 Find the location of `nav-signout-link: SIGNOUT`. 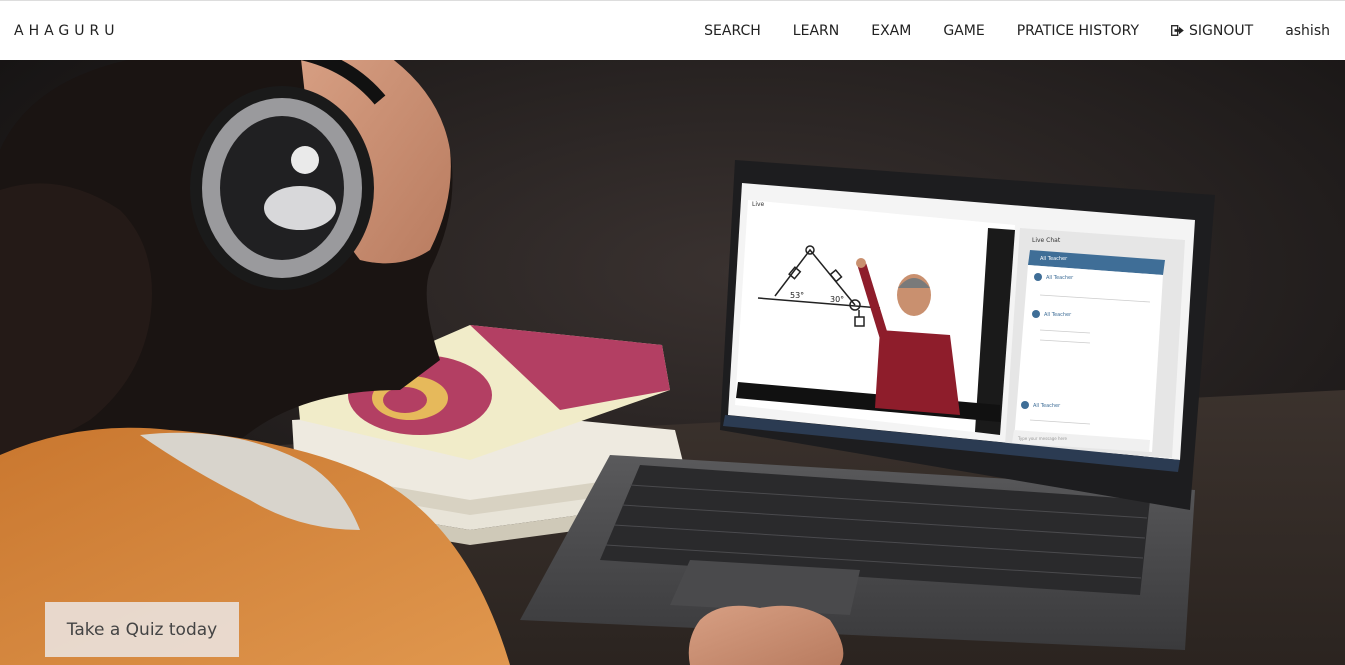

nav-signout-link: SIGNOUT is located at coordinates (1212, 31).